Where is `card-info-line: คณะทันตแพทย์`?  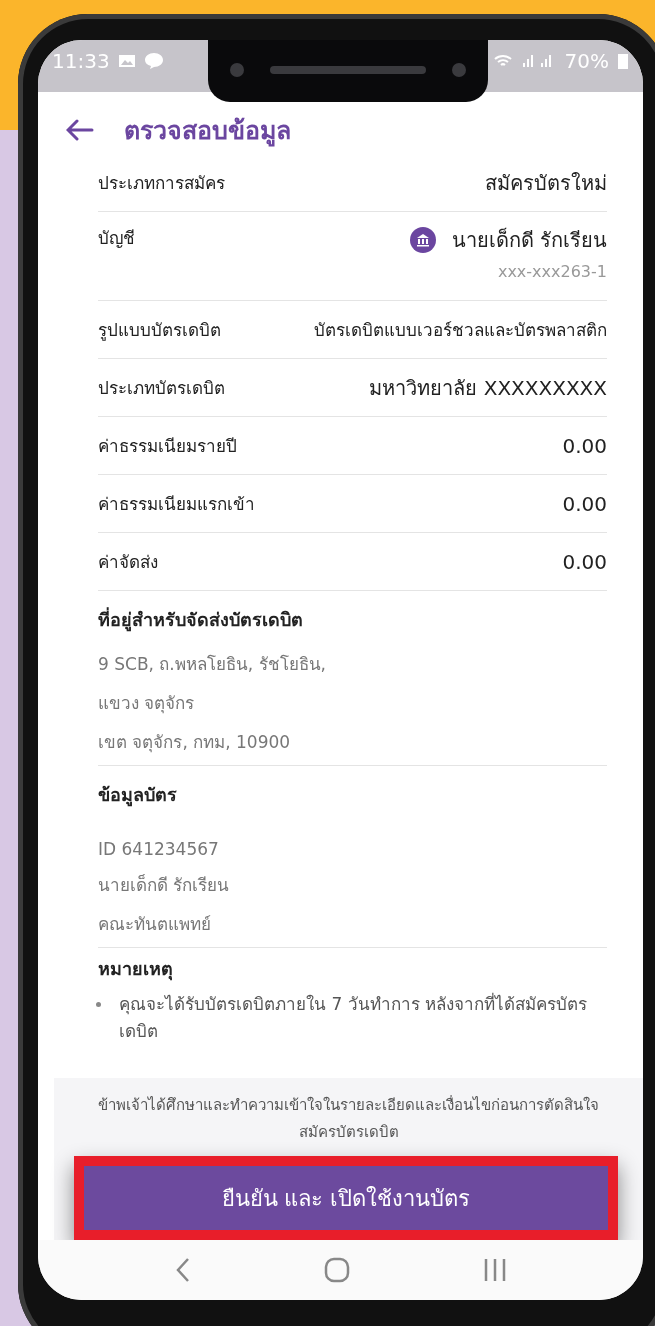 card-info-line: คณะทันตแพทย์ is located at coordinates (155, 924).